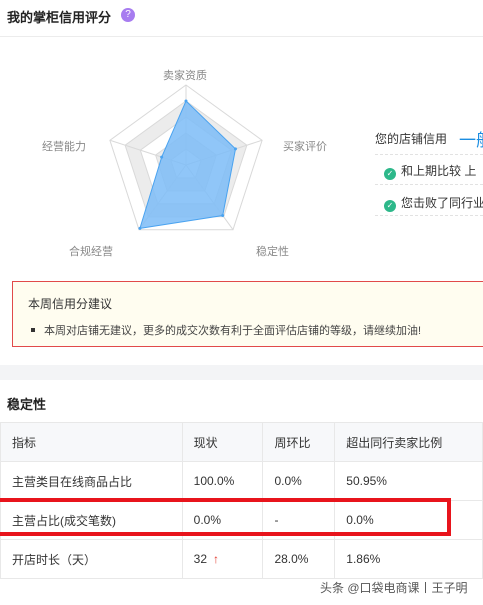  I want to click on compare-last-period-text: 和上期比较 上, so click(439, 171).